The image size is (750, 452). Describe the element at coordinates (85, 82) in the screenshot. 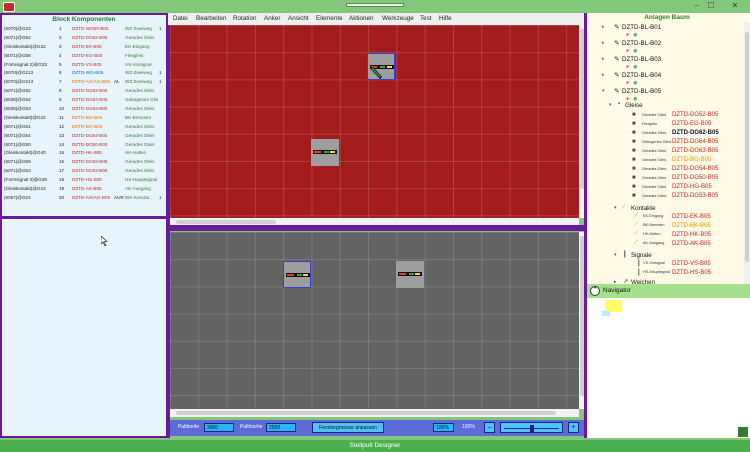

I see `component-row: (6070)@G214 7 DZTD-AG/AG-B05 WZ-Zweiweg 1 AL` at that location.